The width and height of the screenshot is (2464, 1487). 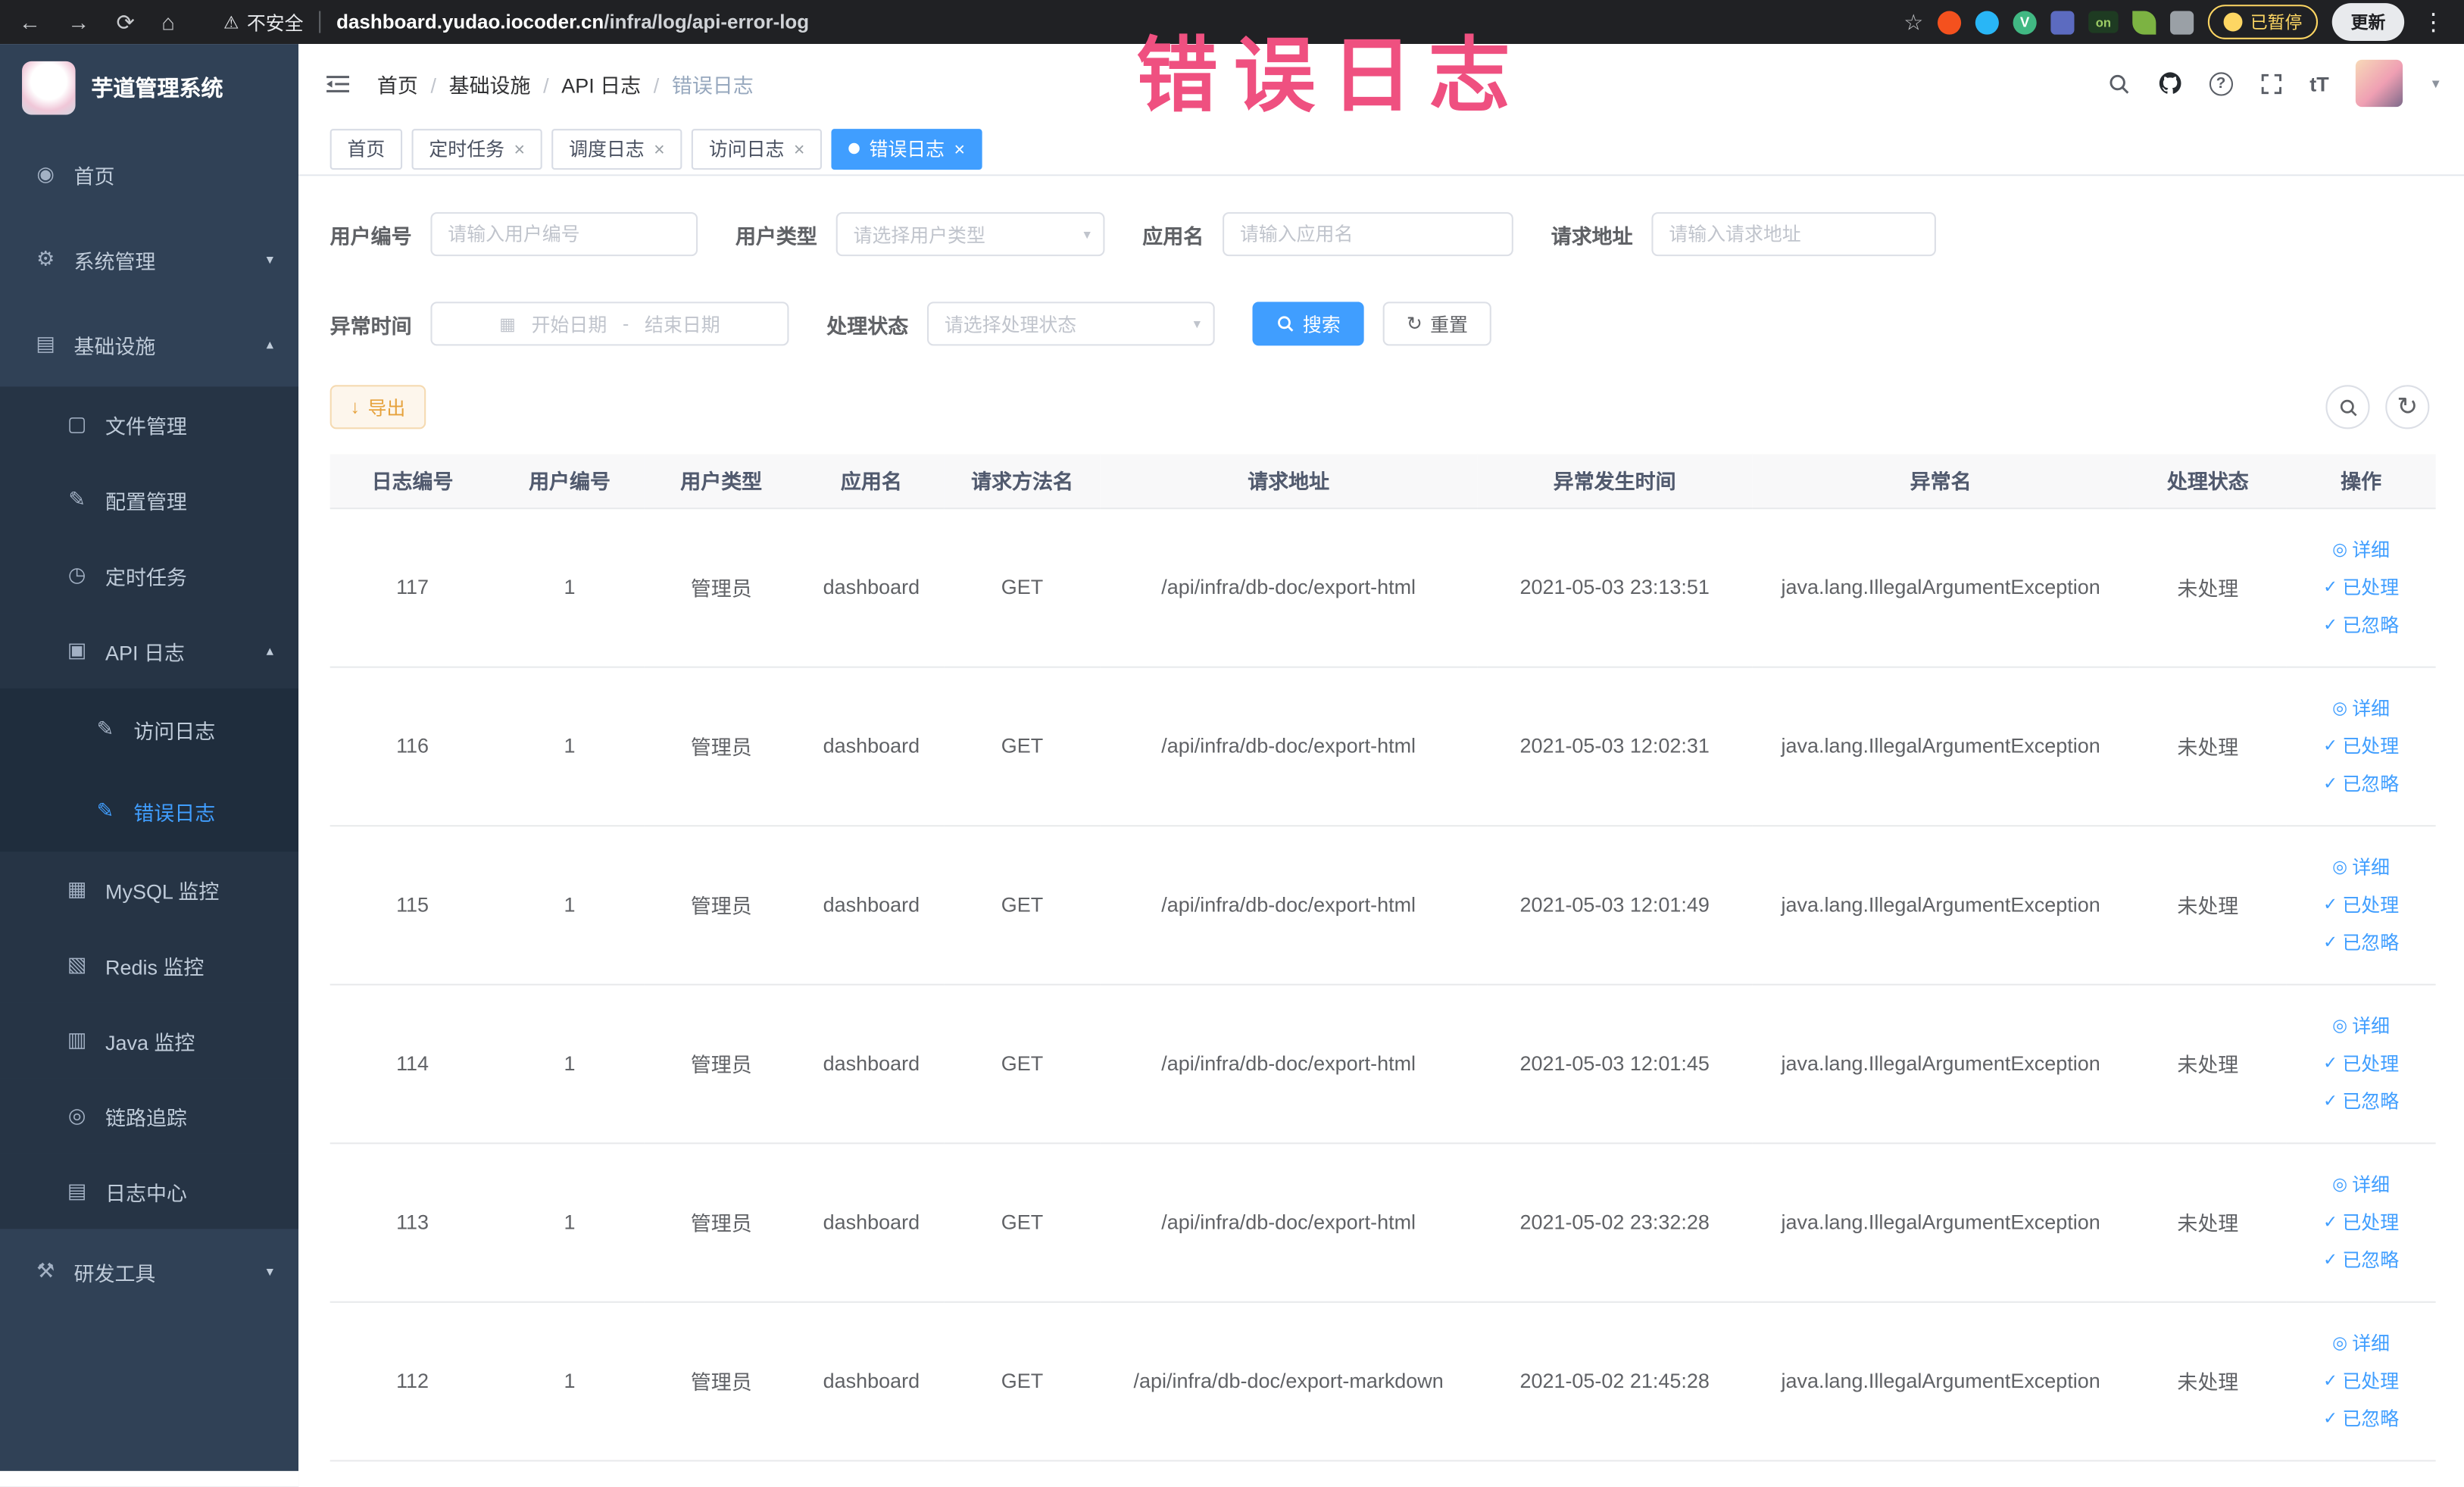 I want to click on sidebar-item-error-log: ✎ 错误日志, so click(x=149, y=811).